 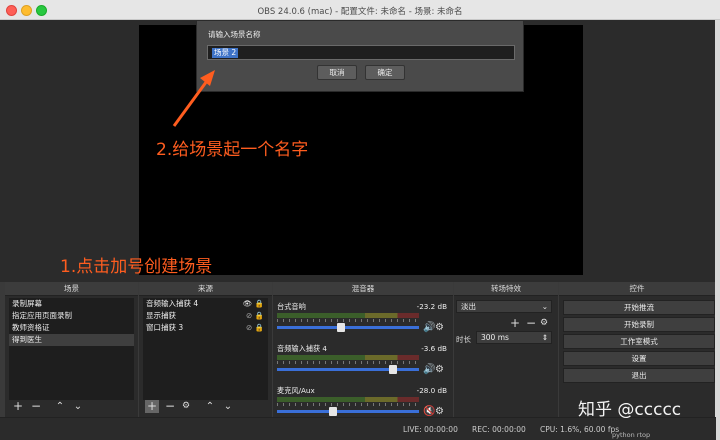 What do you see at coordinates (630, 410) in the screenshot?
I see `watermark: 知乎 @ccccc` at bounding box center [630, 410].